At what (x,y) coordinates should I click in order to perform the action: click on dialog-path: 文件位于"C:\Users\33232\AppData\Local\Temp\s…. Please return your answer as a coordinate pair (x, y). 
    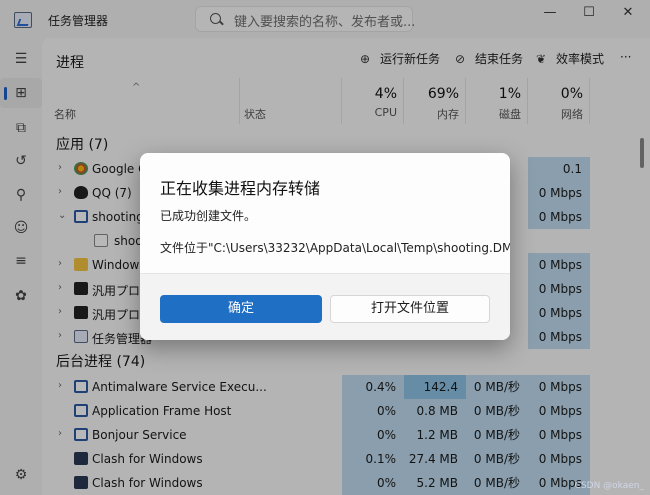
    Looking at the image, I should click on (335, 248).